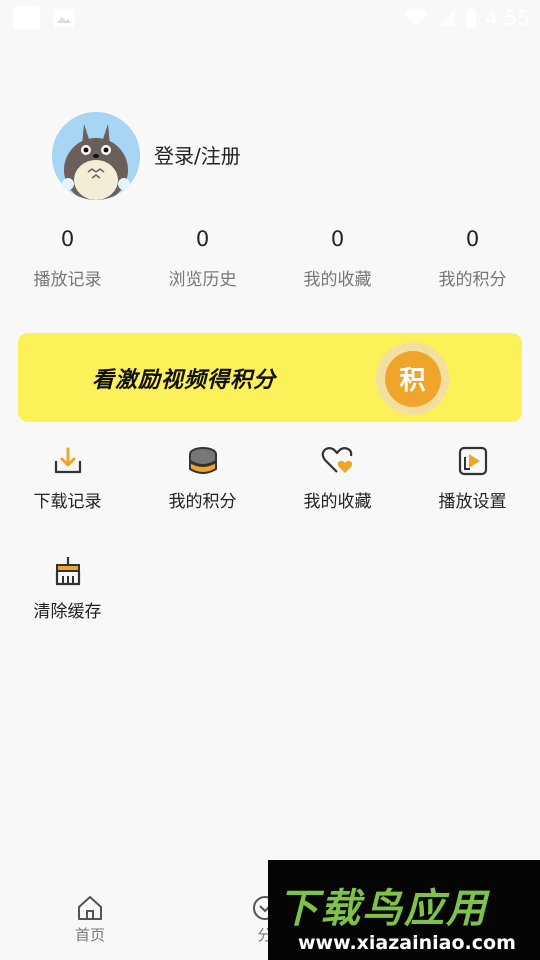  What do you see at coordinates (184, 380) in the screenshot?
I see `banner-text: 看激励视频得积分` at bounding box center [184, 380].